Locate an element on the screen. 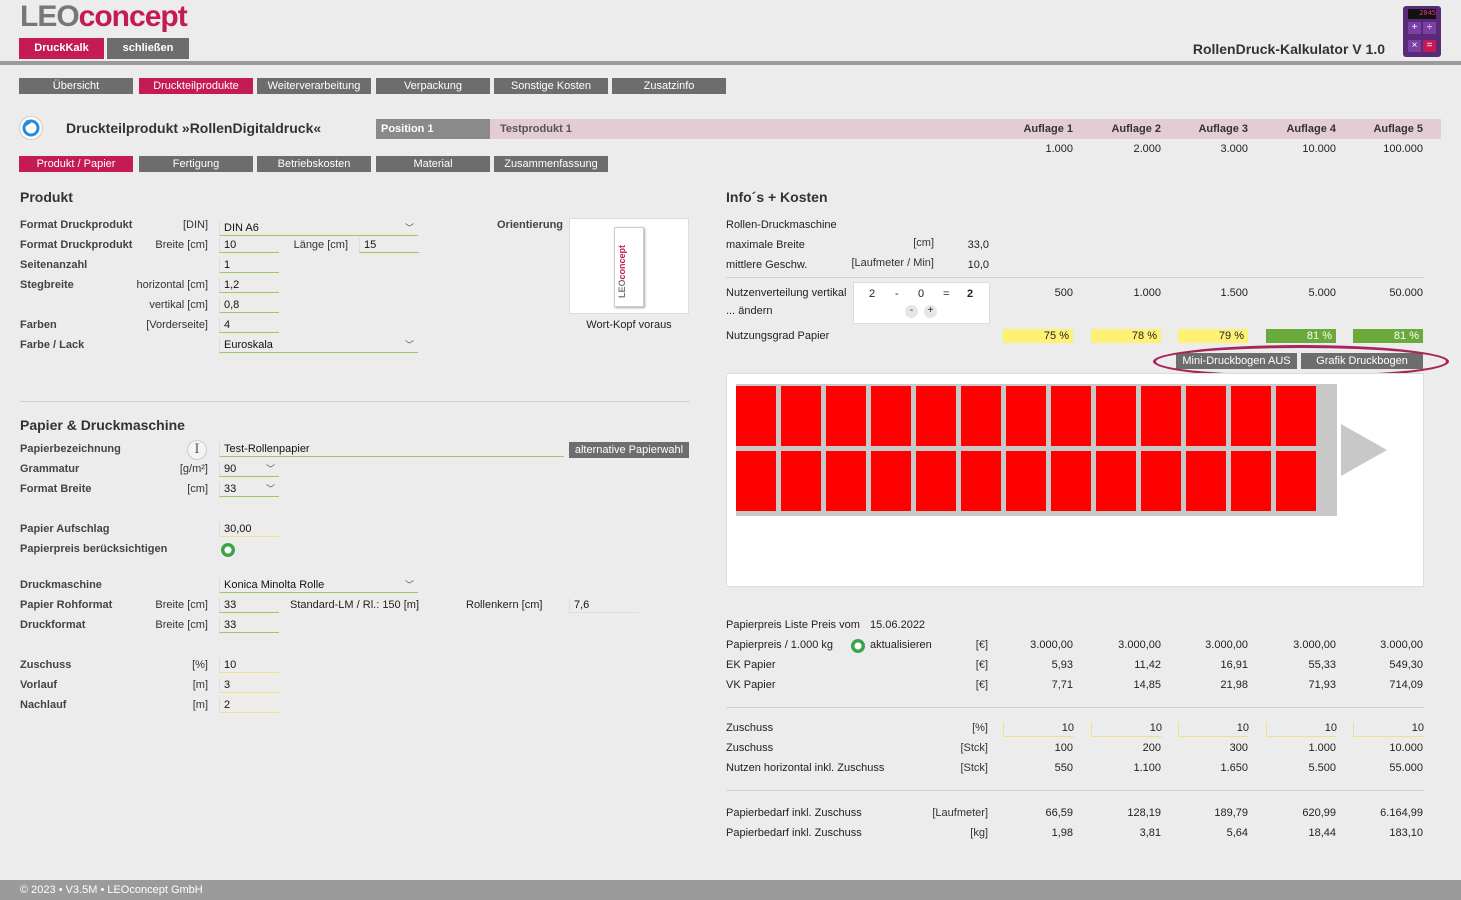 The width and height of the screenshot is (1461, 900). farben-input: 4 is located at coordinates (249, 325).